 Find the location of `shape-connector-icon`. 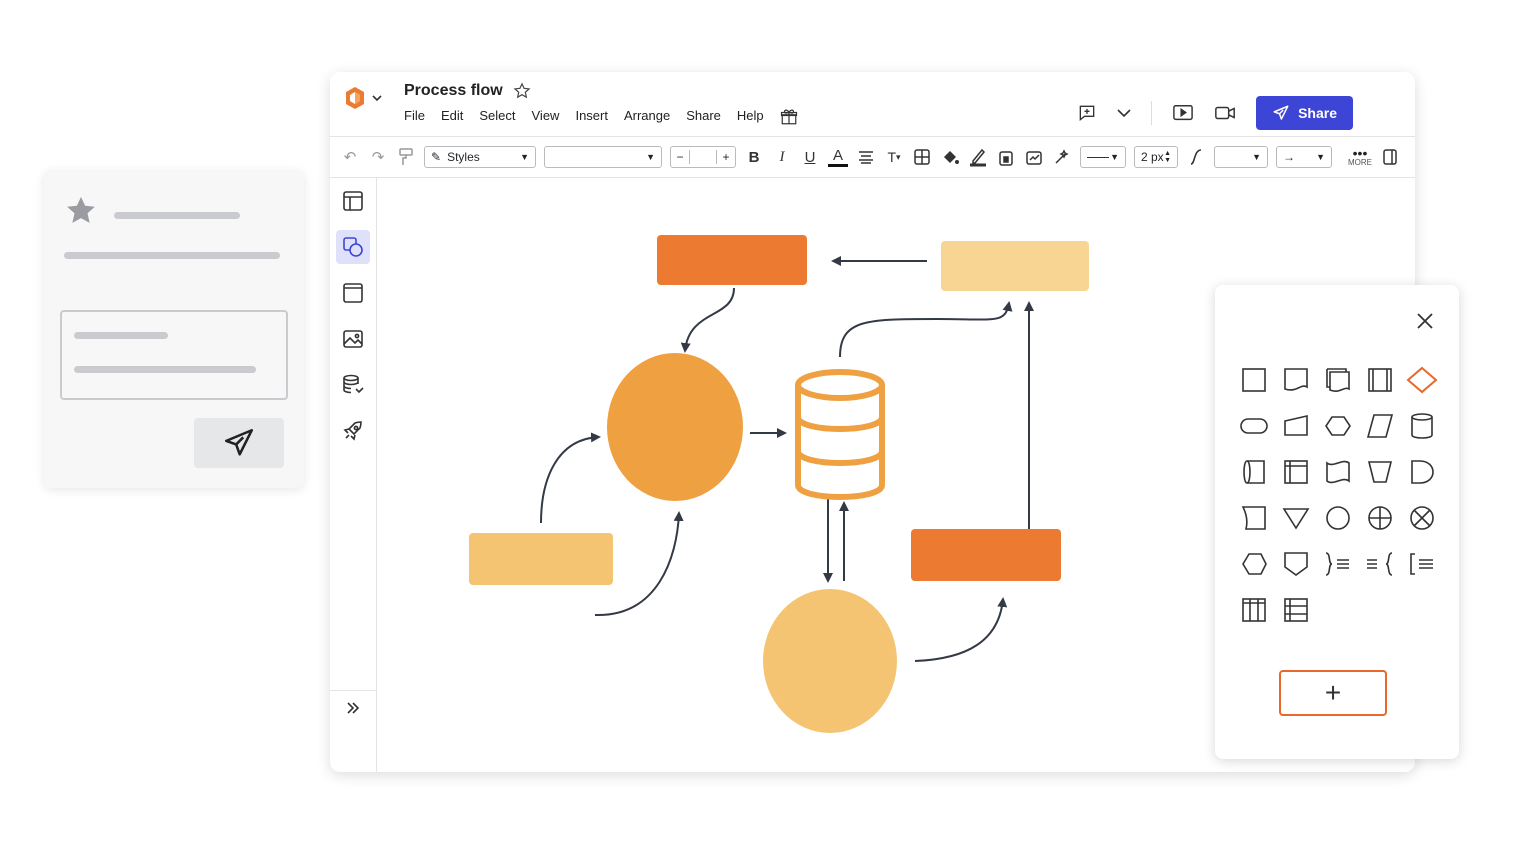

shape-connector-icon is located at coordinates (1338, 518).